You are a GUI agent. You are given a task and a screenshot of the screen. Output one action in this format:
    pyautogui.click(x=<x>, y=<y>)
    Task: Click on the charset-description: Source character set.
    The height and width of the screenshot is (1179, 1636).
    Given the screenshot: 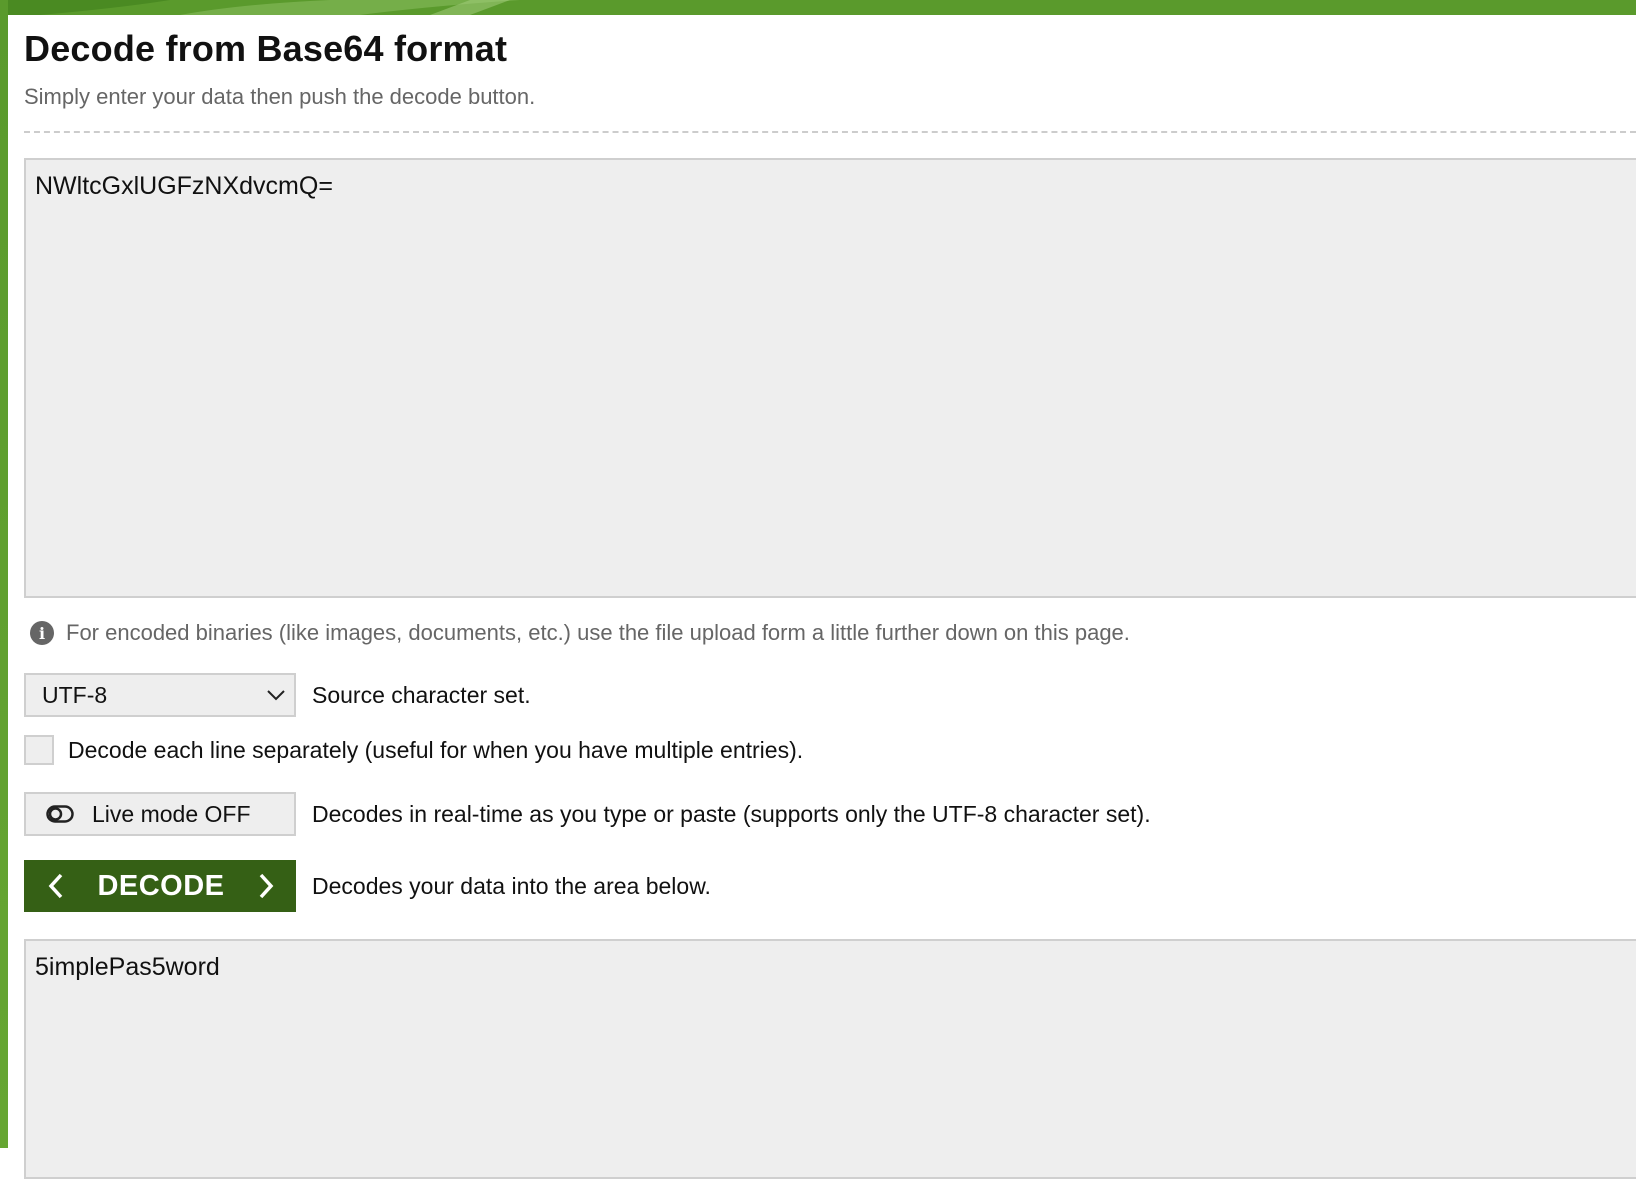 What is the action you would take?
    pyautogui.click(x=421, y=694)
    